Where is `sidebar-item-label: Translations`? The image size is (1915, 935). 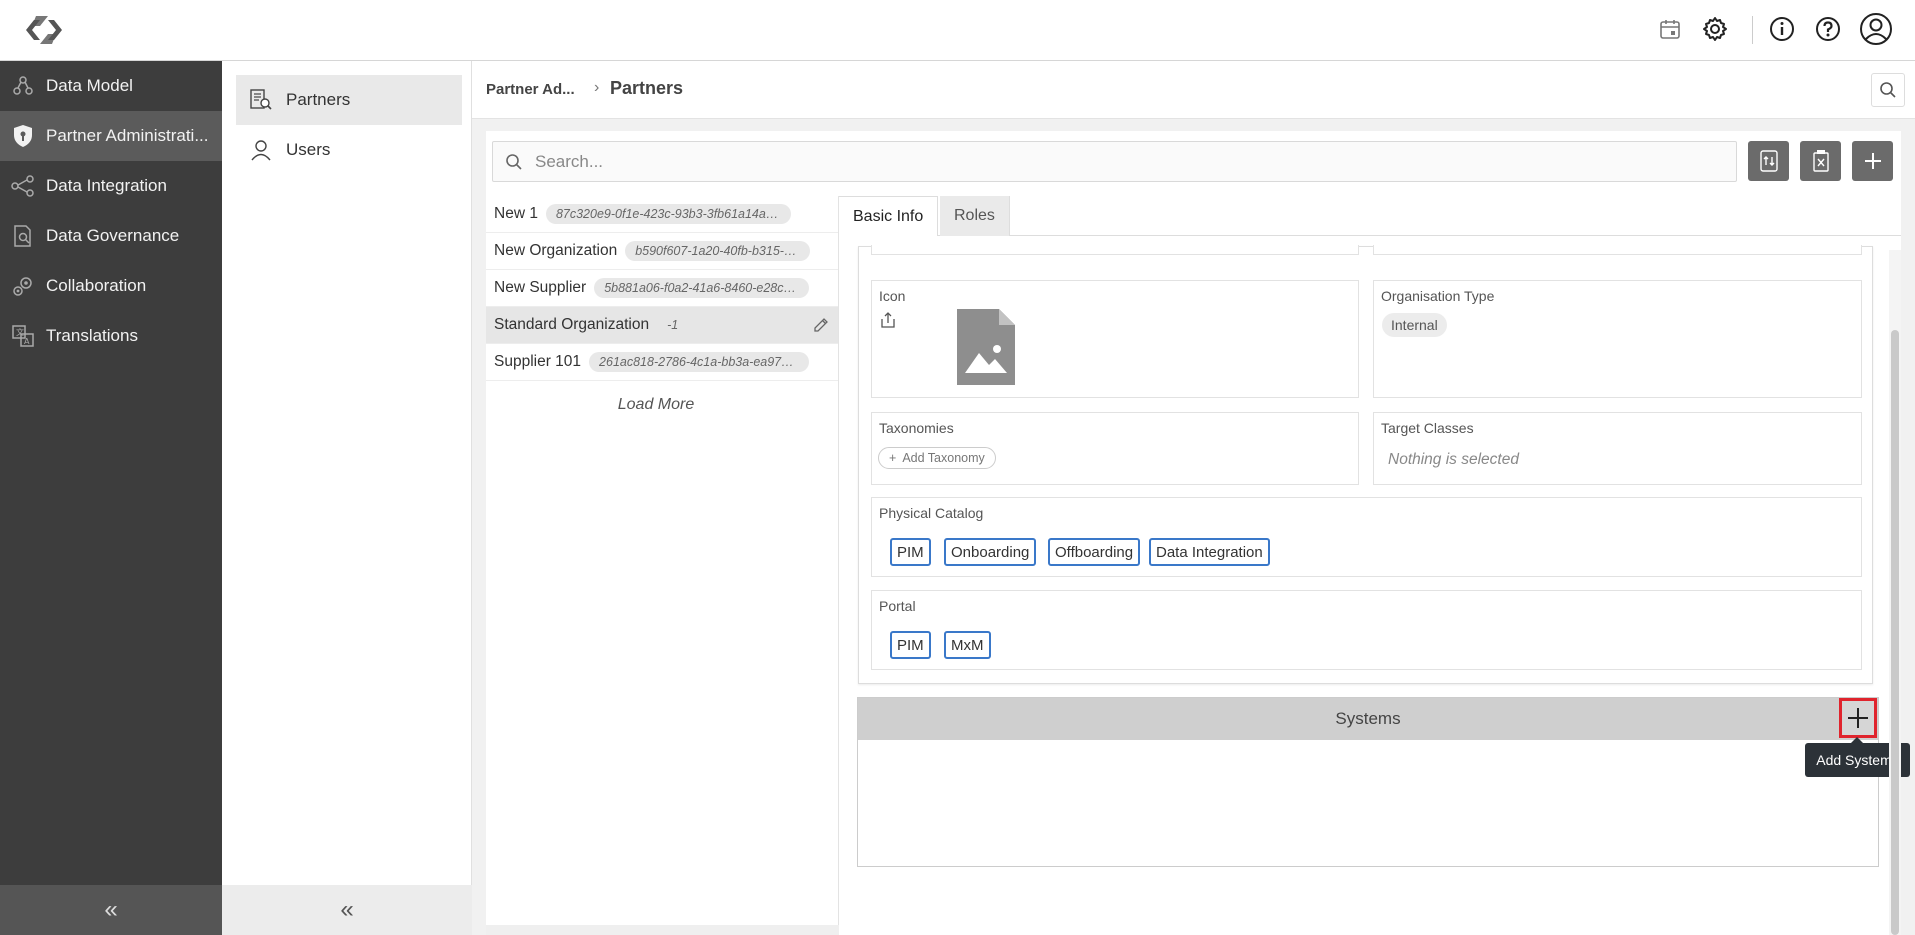 sidebar-item-label: Translations is located at coordinates (92, 335).